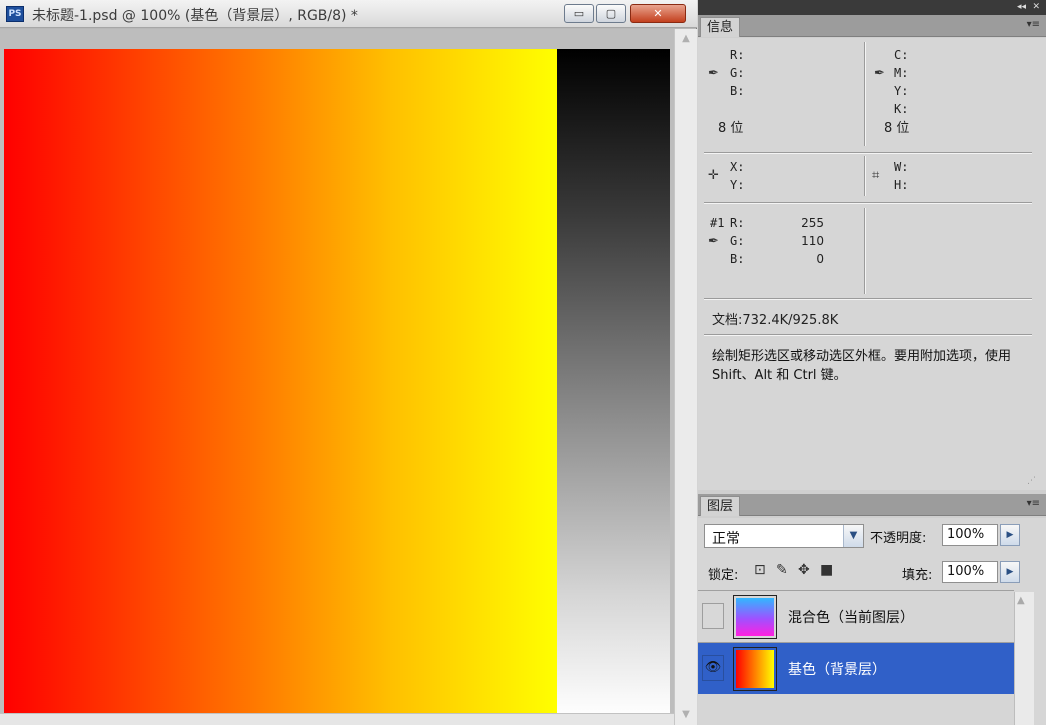  Describe the element at coordinates (970, 535) in the screenshot. I see `opacity-field: 100%` at that location.